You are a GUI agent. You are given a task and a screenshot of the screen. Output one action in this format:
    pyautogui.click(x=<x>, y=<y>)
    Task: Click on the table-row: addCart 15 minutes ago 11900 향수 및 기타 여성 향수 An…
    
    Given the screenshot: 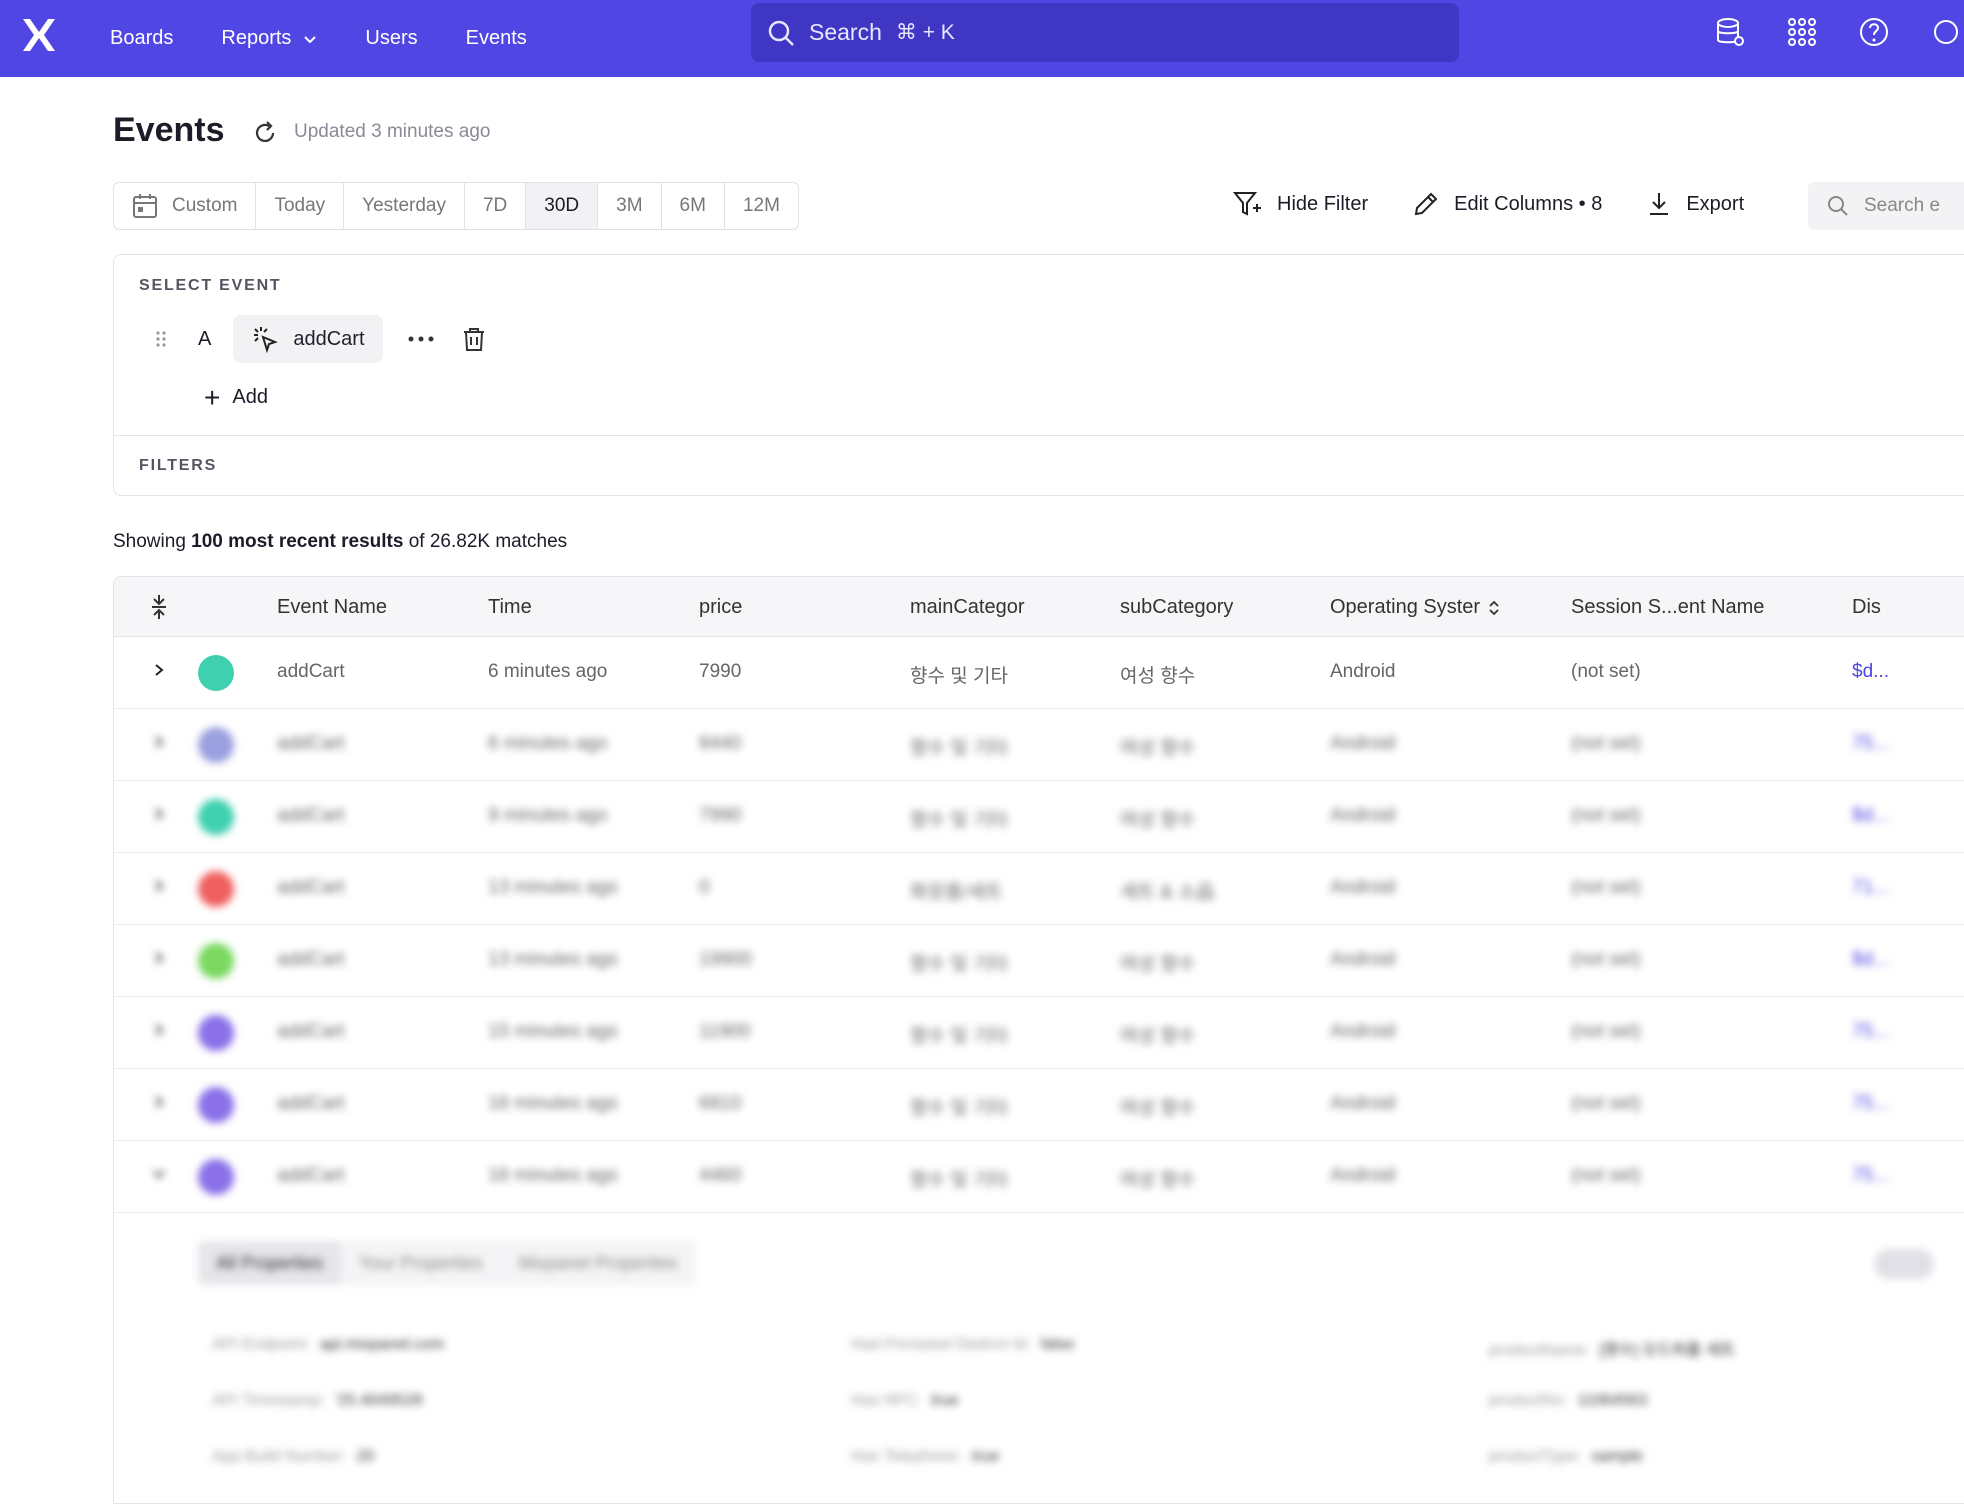 What is the action you would take?
    pyautogui.click(x=1039, y=1033)
    